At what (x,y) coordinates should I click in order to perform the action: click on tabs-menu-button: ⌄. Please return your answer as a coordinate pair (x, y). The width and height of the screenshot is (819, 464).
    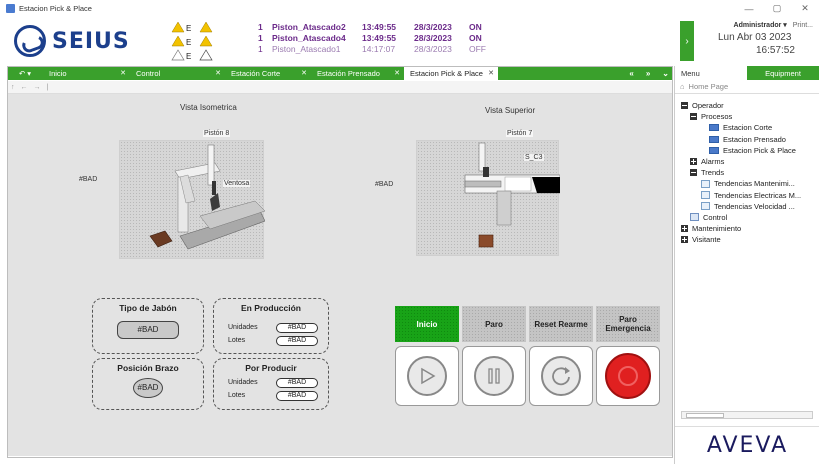
    Looking at the image, I should click on (665, 73).